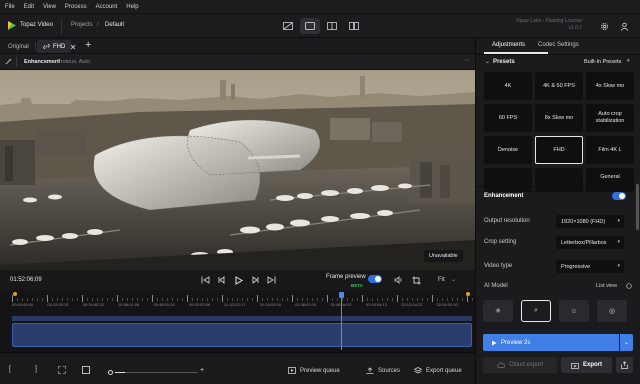 Image resolution: width=640 pixels, height=384 pixels. Describe the element at coordinates (610, 86) in the screenshot. I see `preset-4x-slow-mo: 4x Slow mo` at that location.